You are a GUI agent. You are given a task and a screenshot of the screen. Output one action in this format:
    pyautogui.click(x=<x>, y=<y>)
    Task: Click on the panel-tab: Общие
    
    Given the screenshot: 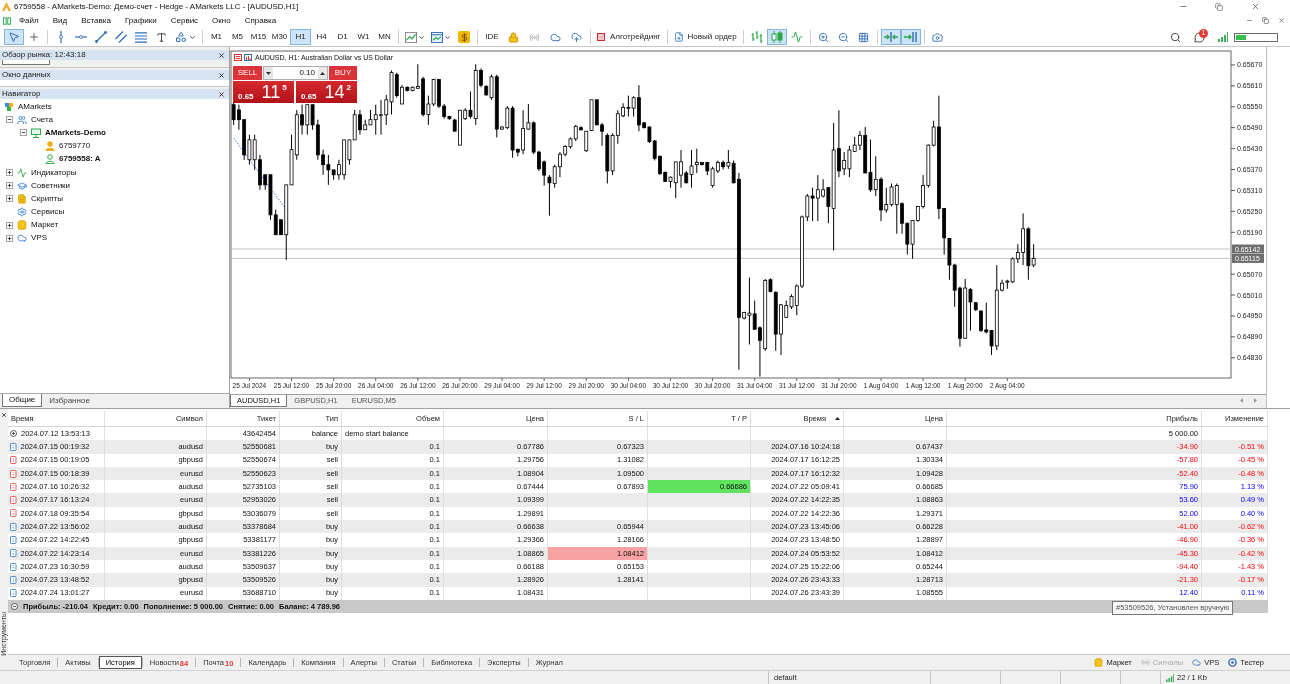 What is the action you would take?
    pyautogui.click(x=22, y=400)
    